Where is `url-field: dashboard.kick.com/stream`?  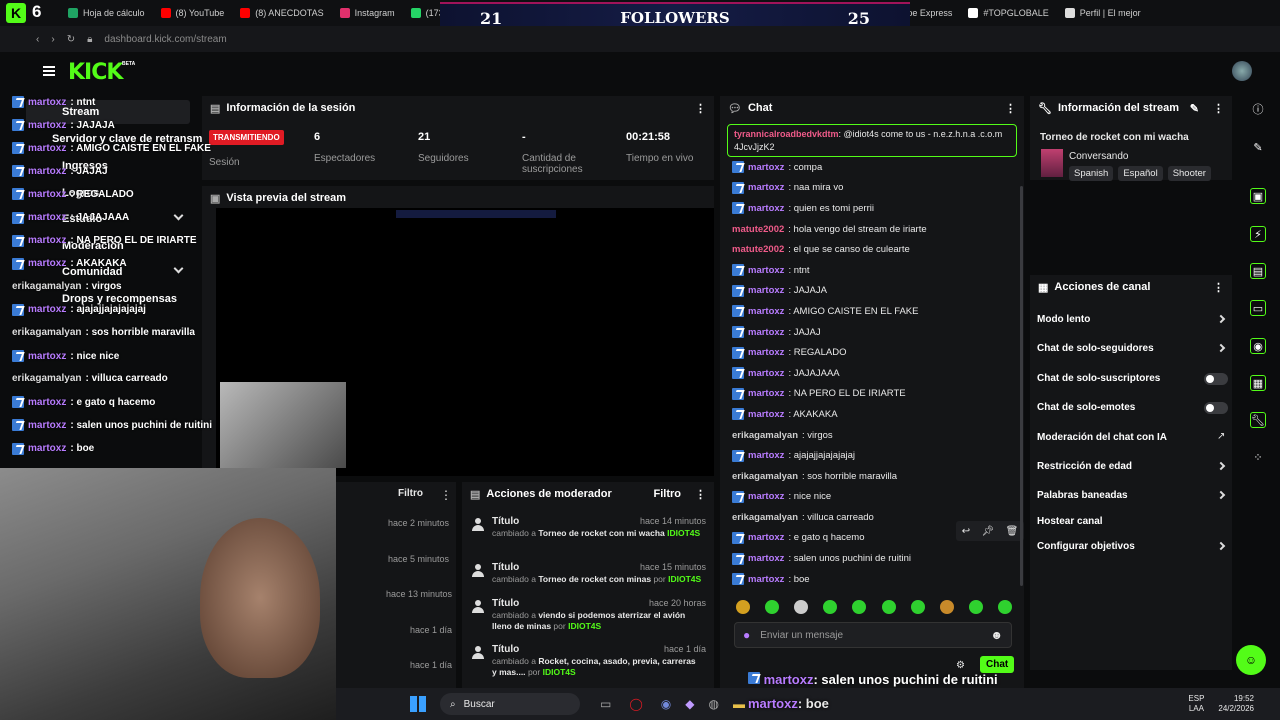
url-field: dashboard.kick.com/stream is located at coordinates (165, 39).